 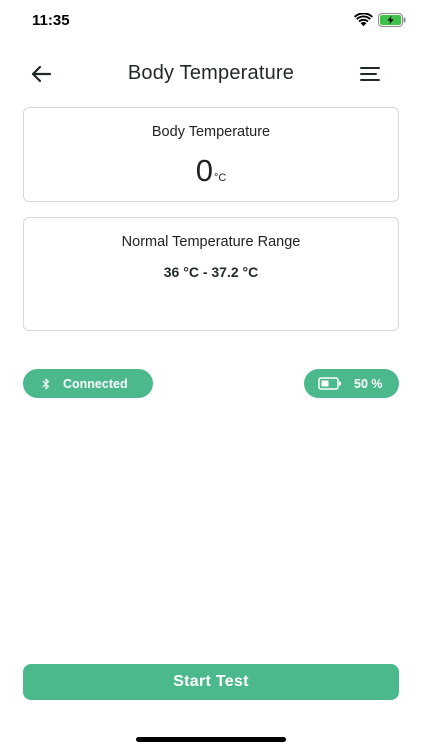 What do you see at coordinates (51, 20) in the screenshot?
I see `status-time: 11:35` at bounding box center [51, 20].